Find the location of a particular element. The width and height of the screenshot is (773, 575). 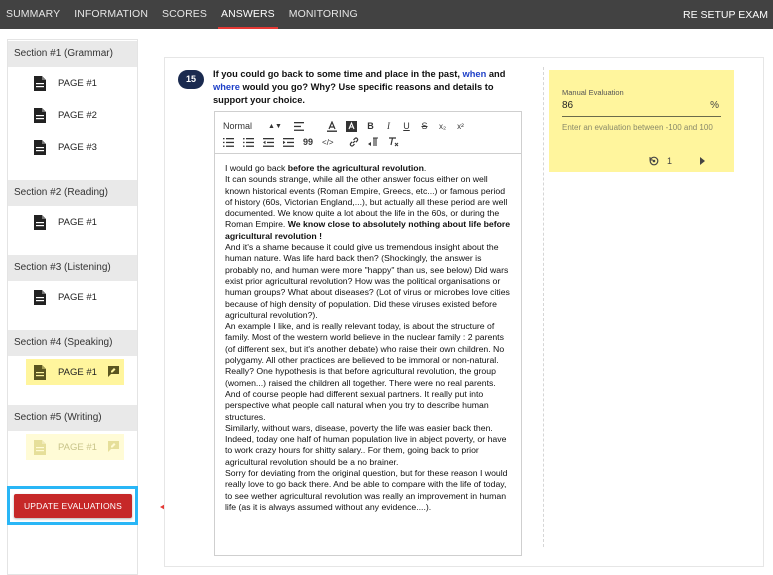

page-number: 1 is located at coordinates (670, 161).